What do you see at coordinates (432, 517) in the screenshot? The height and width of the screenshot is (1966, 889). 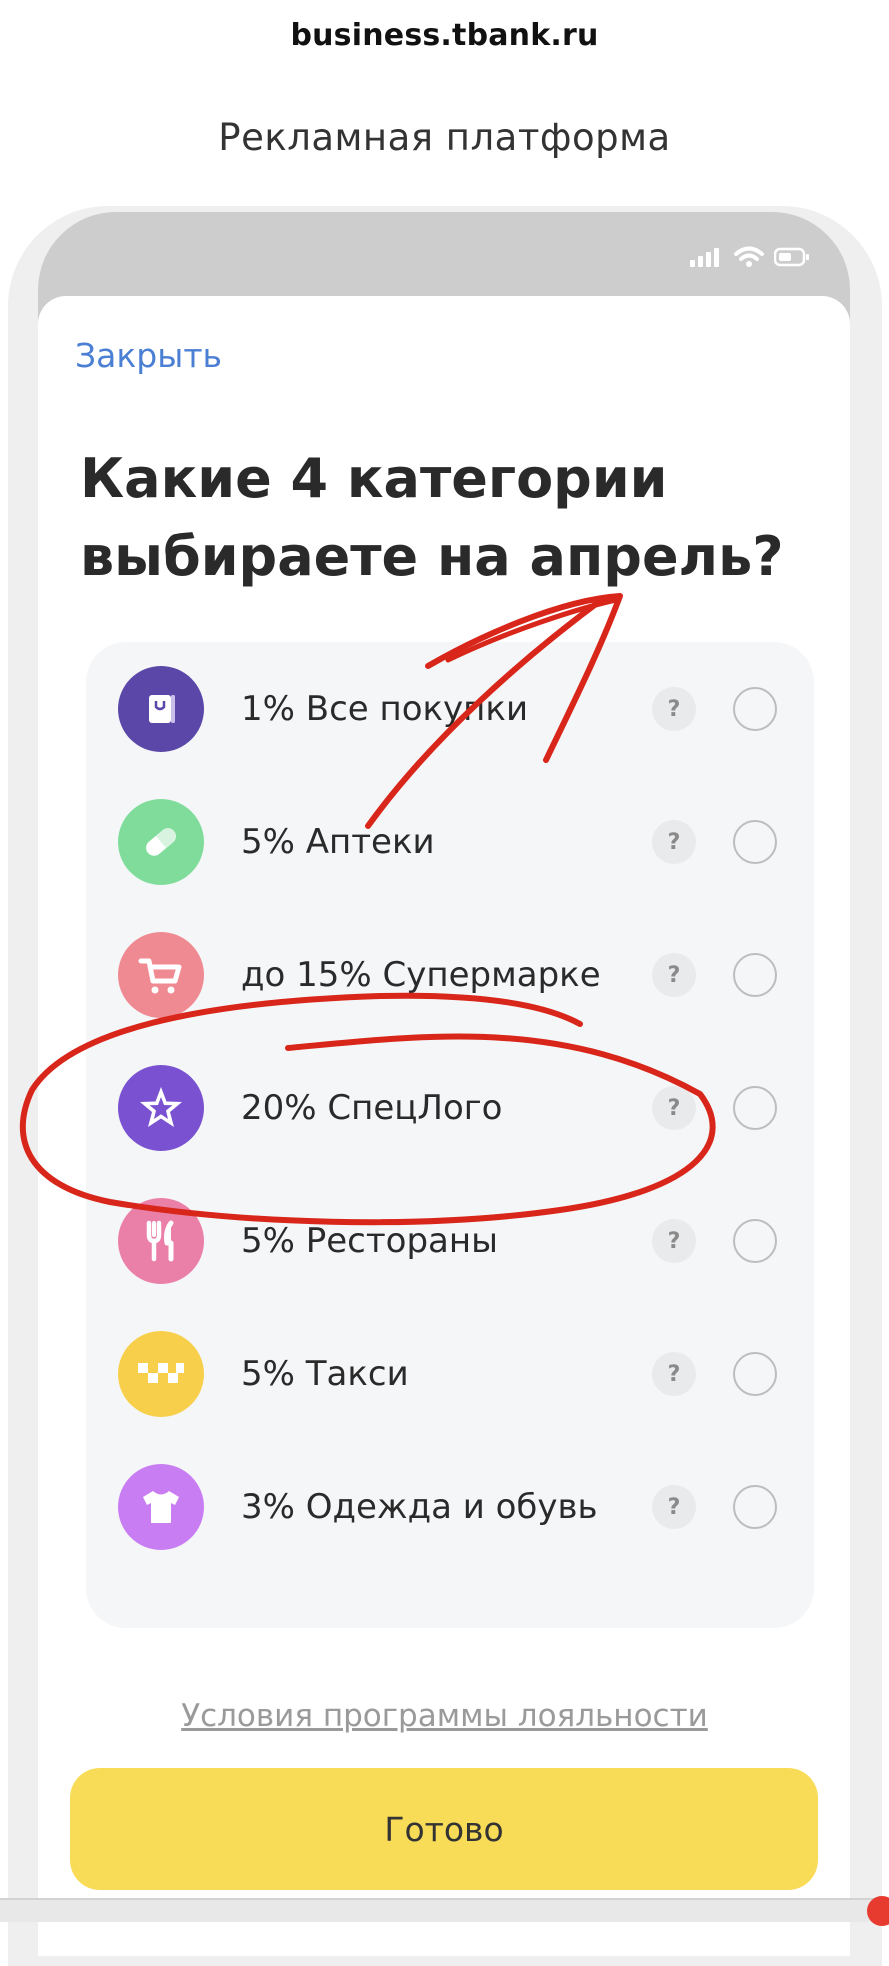 I see `modal-title: Какие 4 категории выбираете на апрель?` at bounding box center [432, 517].